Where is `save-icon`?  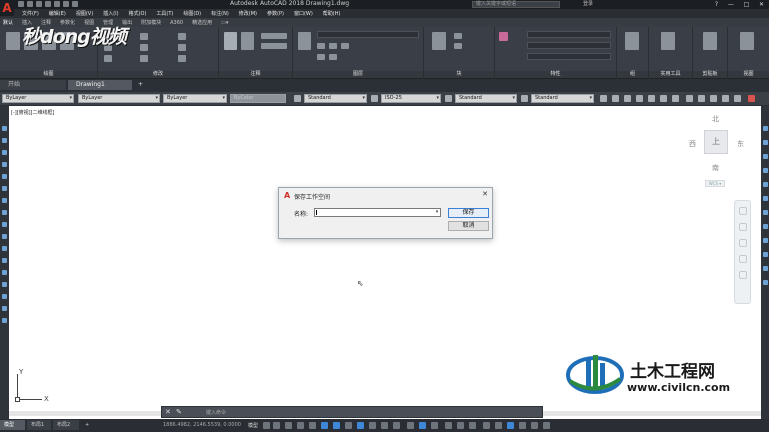 save-icon is located at coordinates (39, 4).